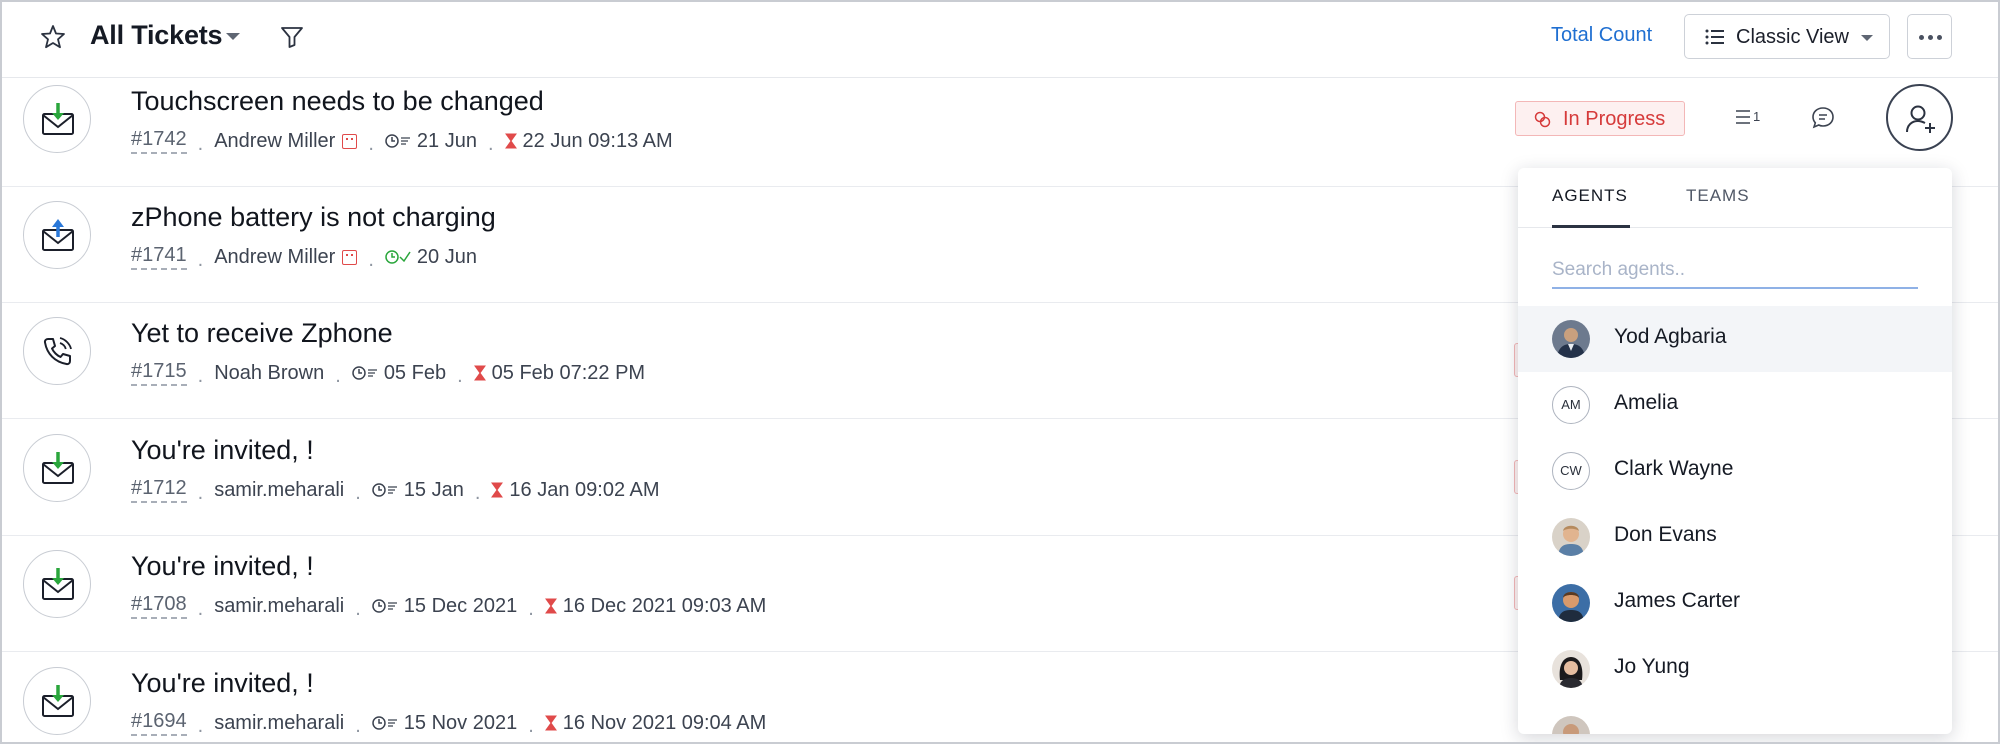 The height and width of the screenshot is (744, 2000). I want to click on agent-name: Jo Yung, so click(1652, 666).